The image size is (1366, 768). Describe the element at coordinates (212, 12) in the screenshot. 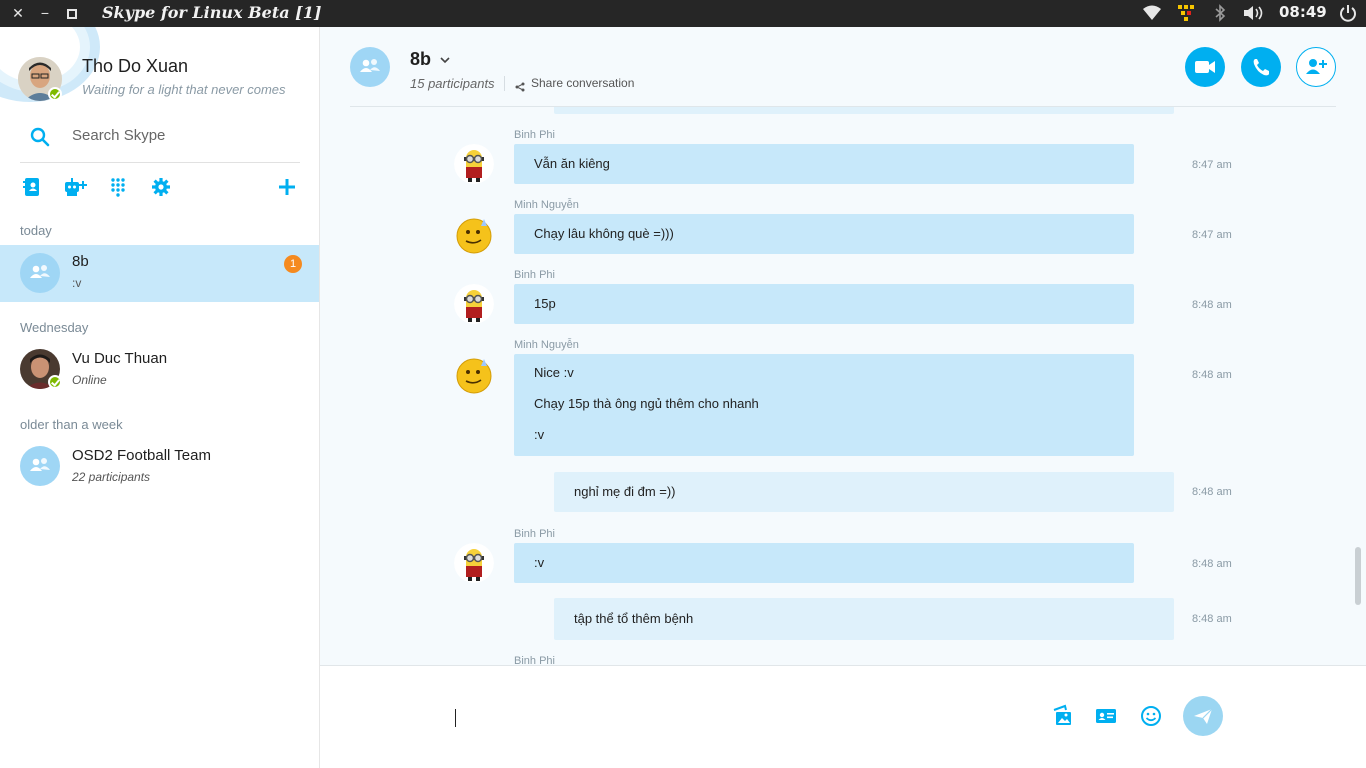

I see `window-title: Skype for Linux Beta [1]` at that location.